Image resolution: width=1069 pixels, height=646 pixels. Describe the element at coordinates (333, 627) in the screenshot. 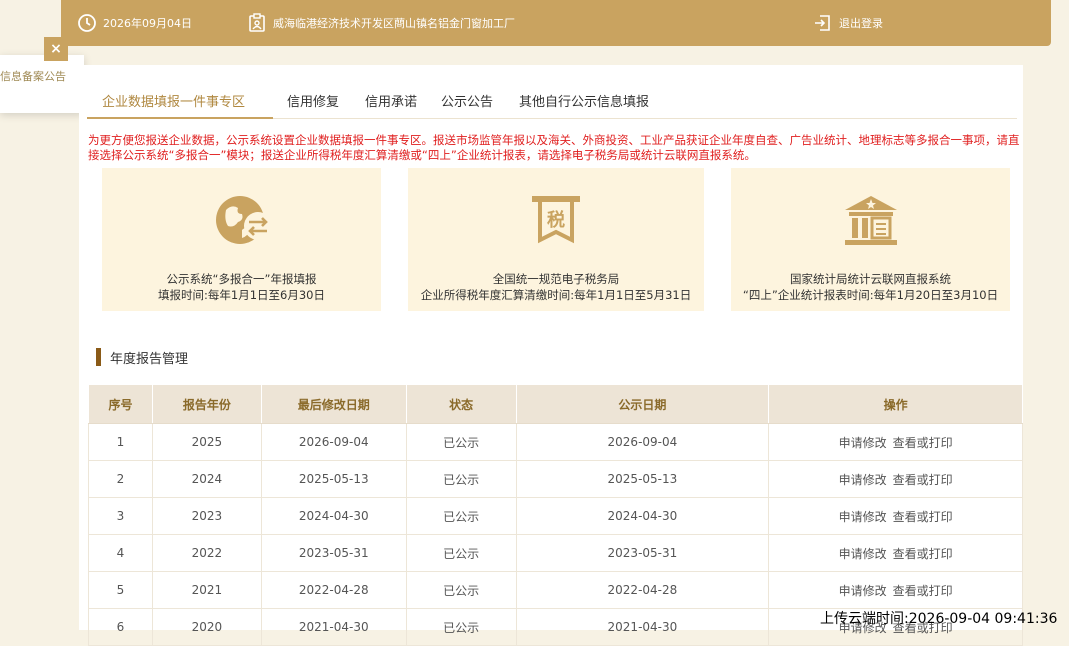

I see `cell-modified: 2021-04-30` at that location.